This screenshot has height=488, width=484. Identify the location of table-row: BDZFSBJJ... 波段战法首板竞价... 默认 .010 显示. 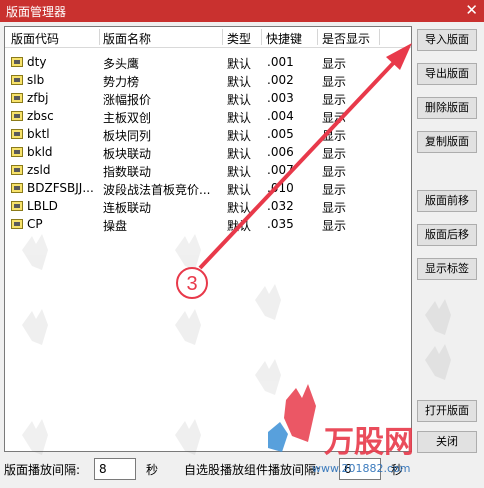
(208, 189).